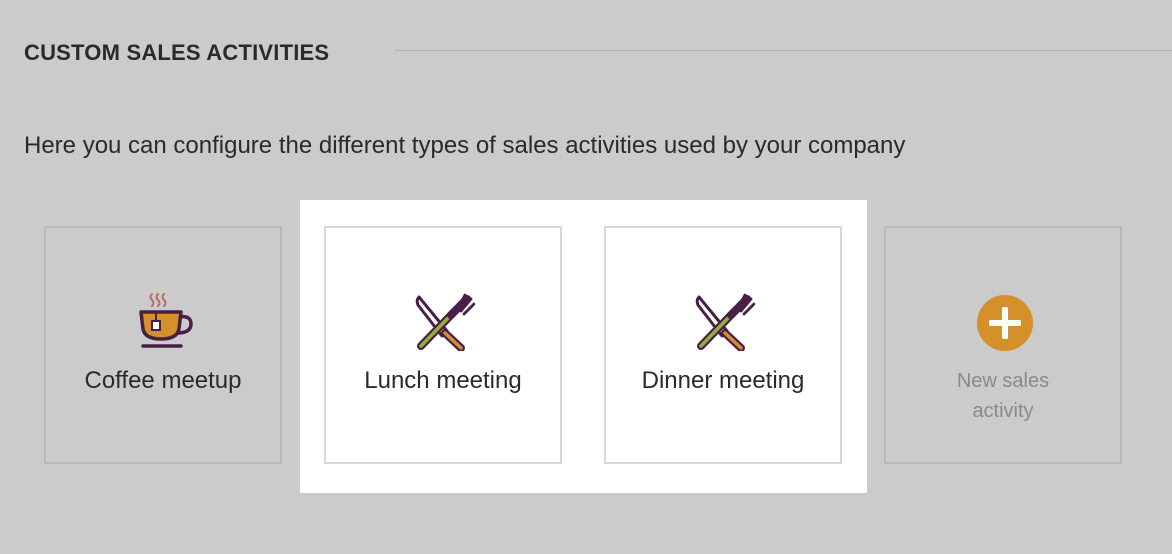 The height and width of the screenshot is (554, 1172). Describe the element at coordinates (723, 380) in the screenshot. I see `activity-label: Dinner meeting` at that location.